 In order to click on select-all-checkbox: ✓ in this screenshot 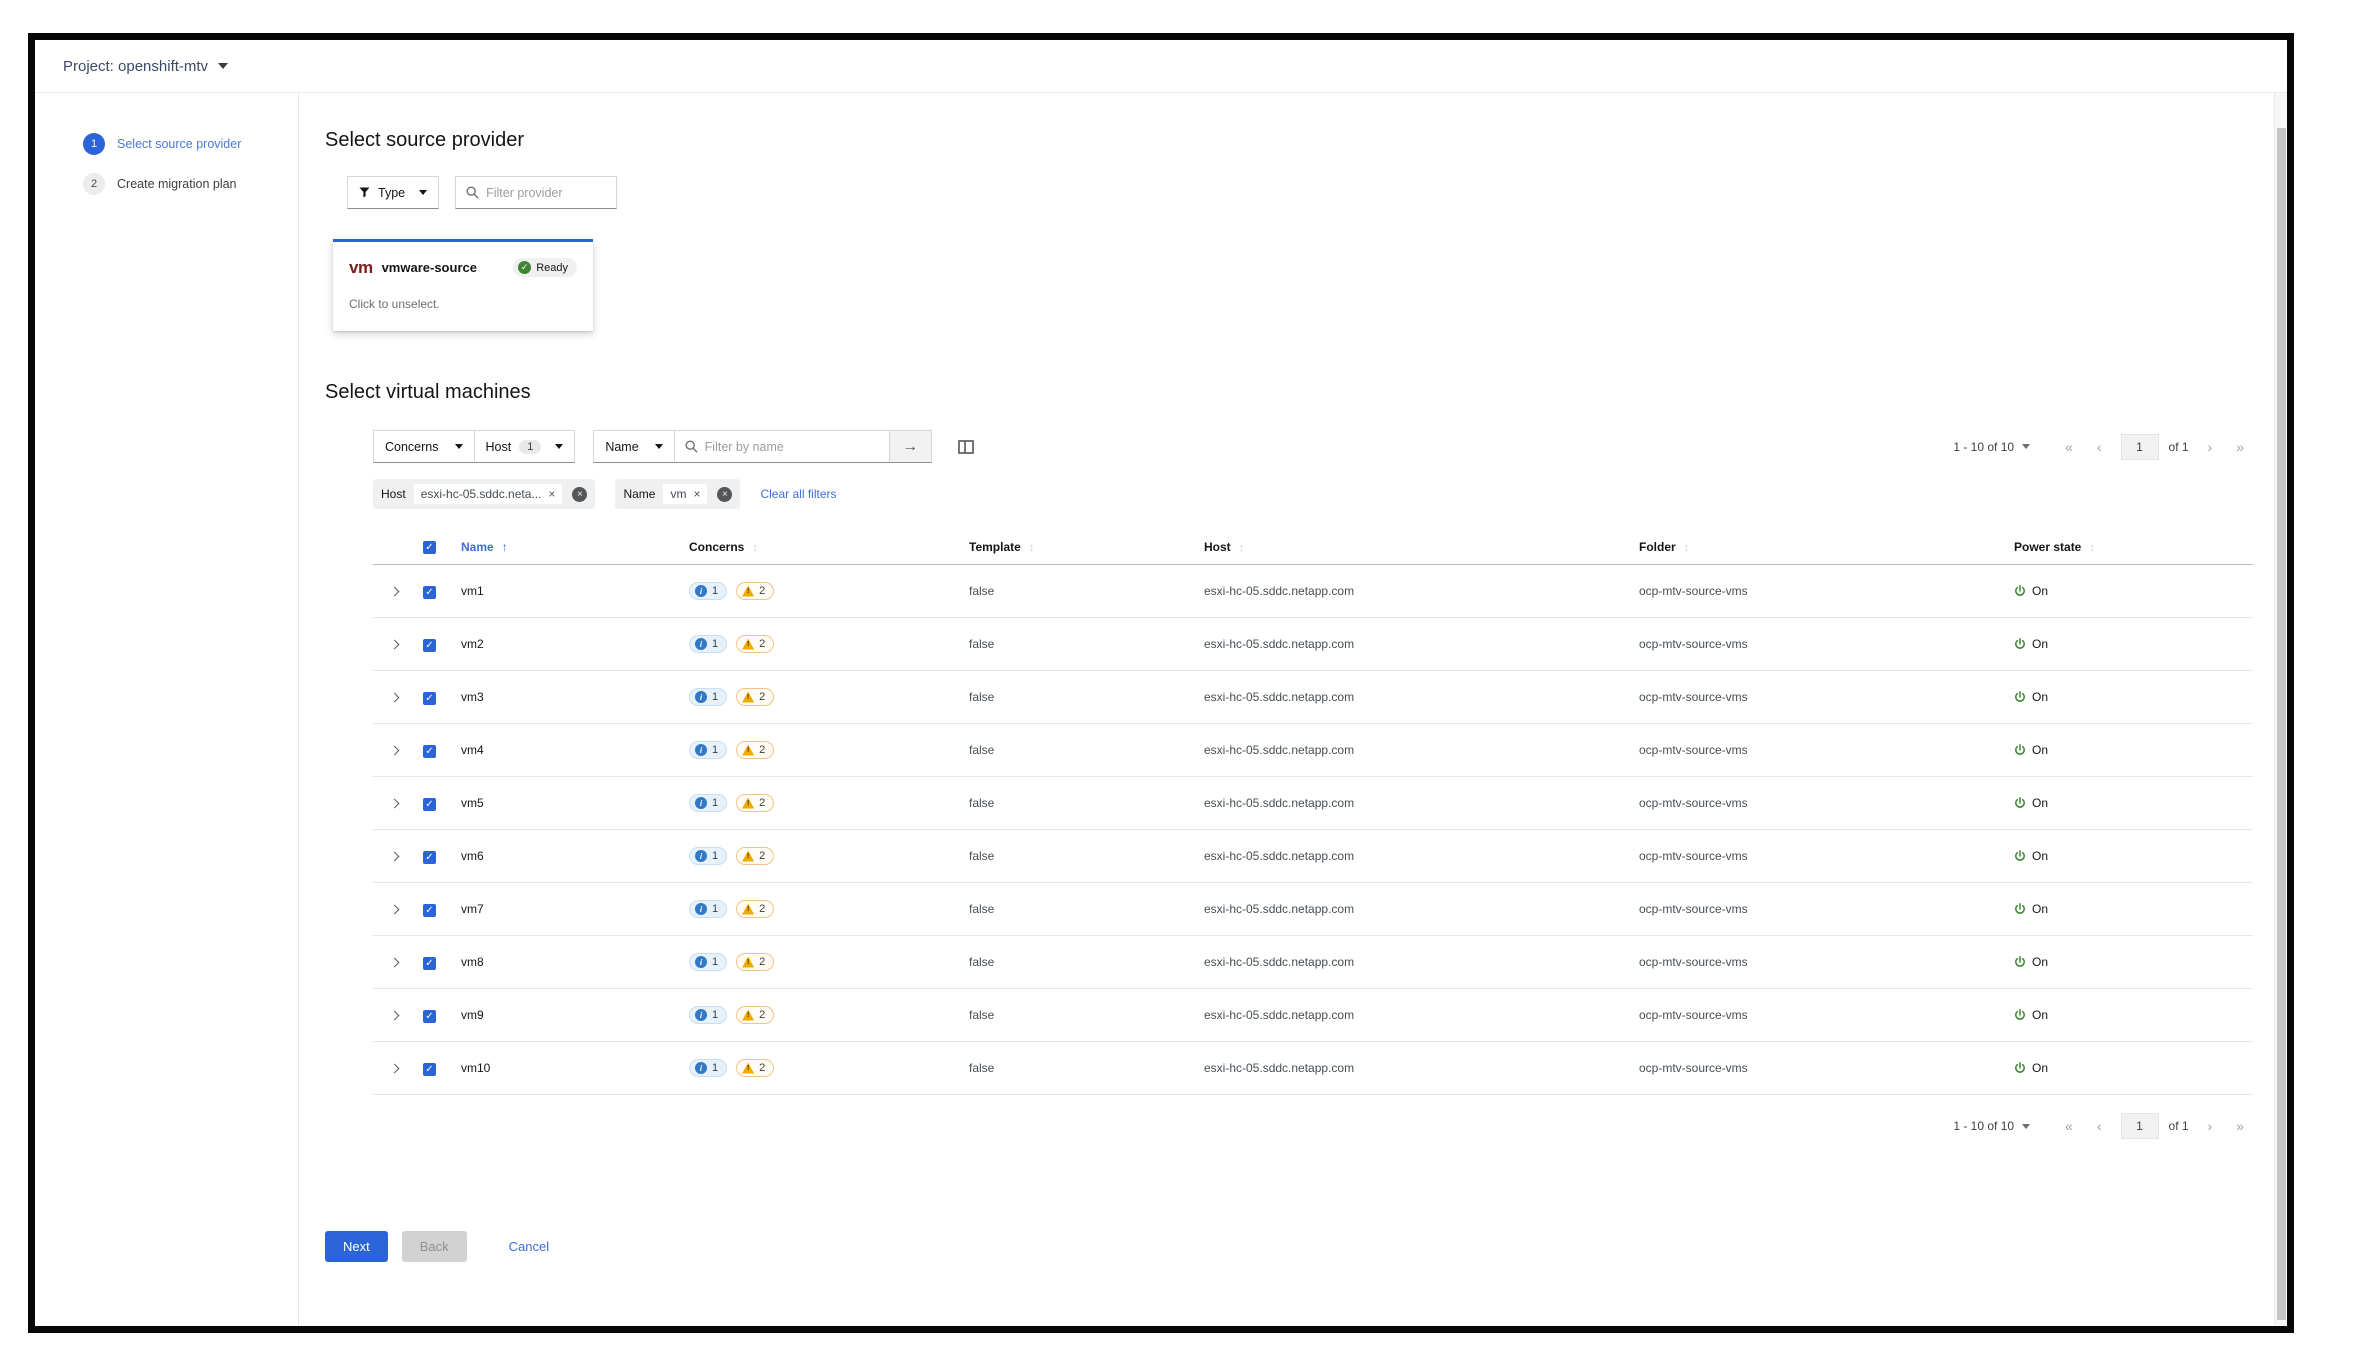, I will do `click(429, 547)`.